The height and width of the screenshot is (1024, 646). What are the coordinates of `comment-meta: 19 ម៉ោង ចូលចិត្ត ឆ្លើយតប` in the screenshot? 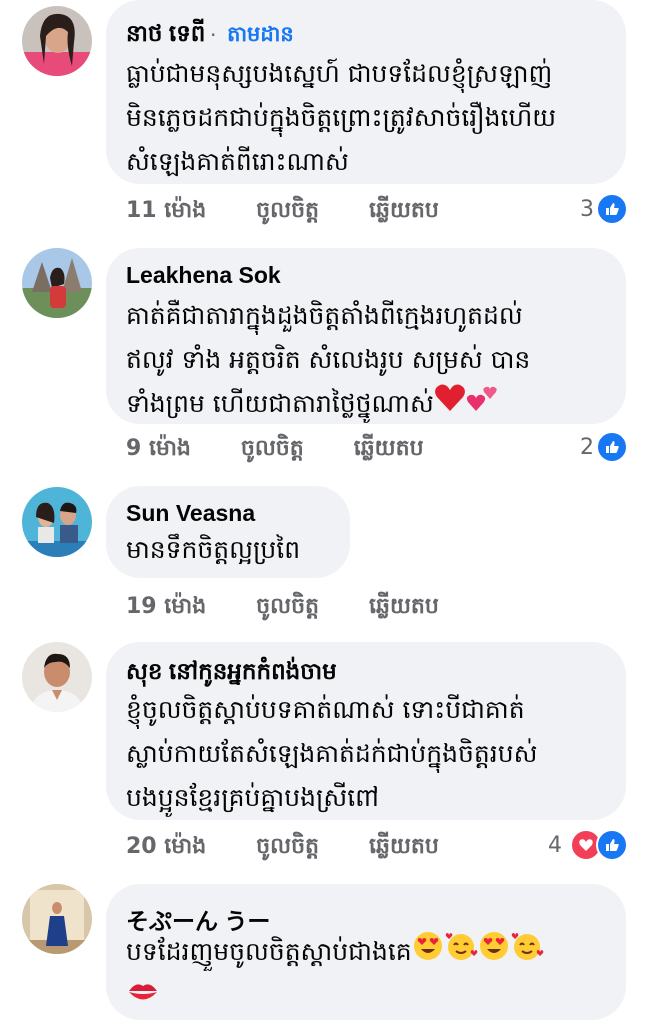 It's located at (307, 608).